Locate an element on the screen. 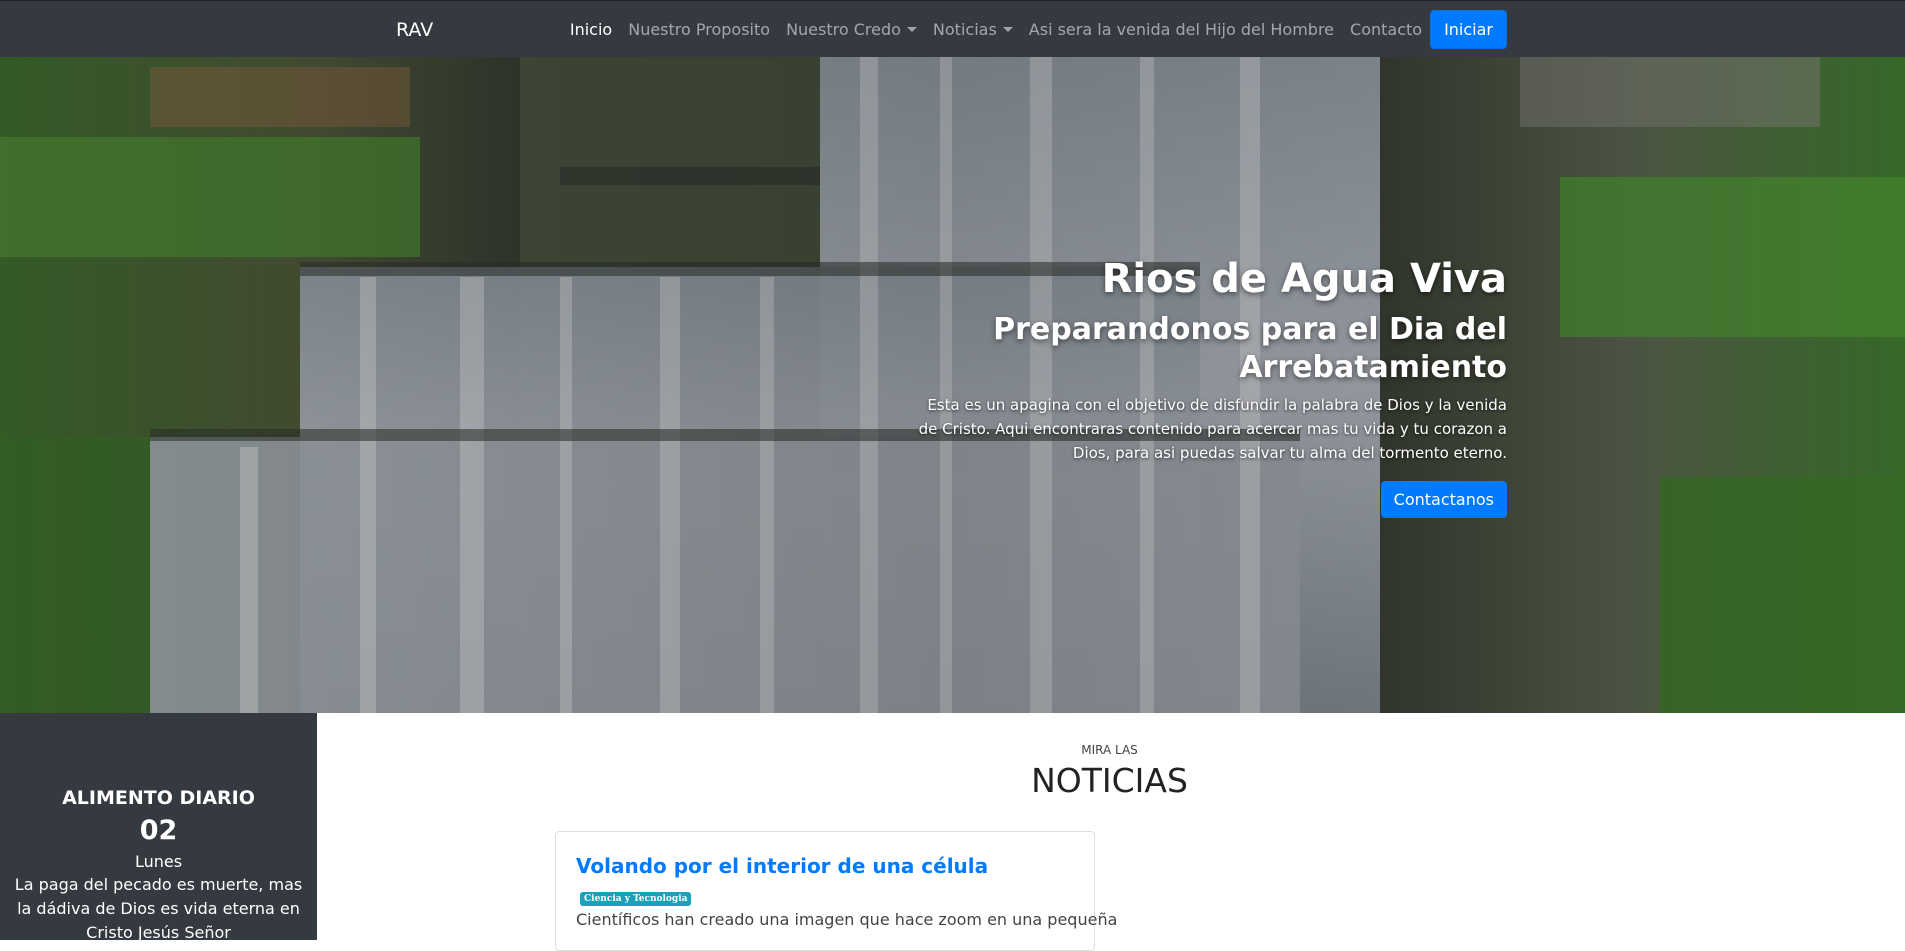  nav-item-label: Inicio is located at coordinates (591, 29).